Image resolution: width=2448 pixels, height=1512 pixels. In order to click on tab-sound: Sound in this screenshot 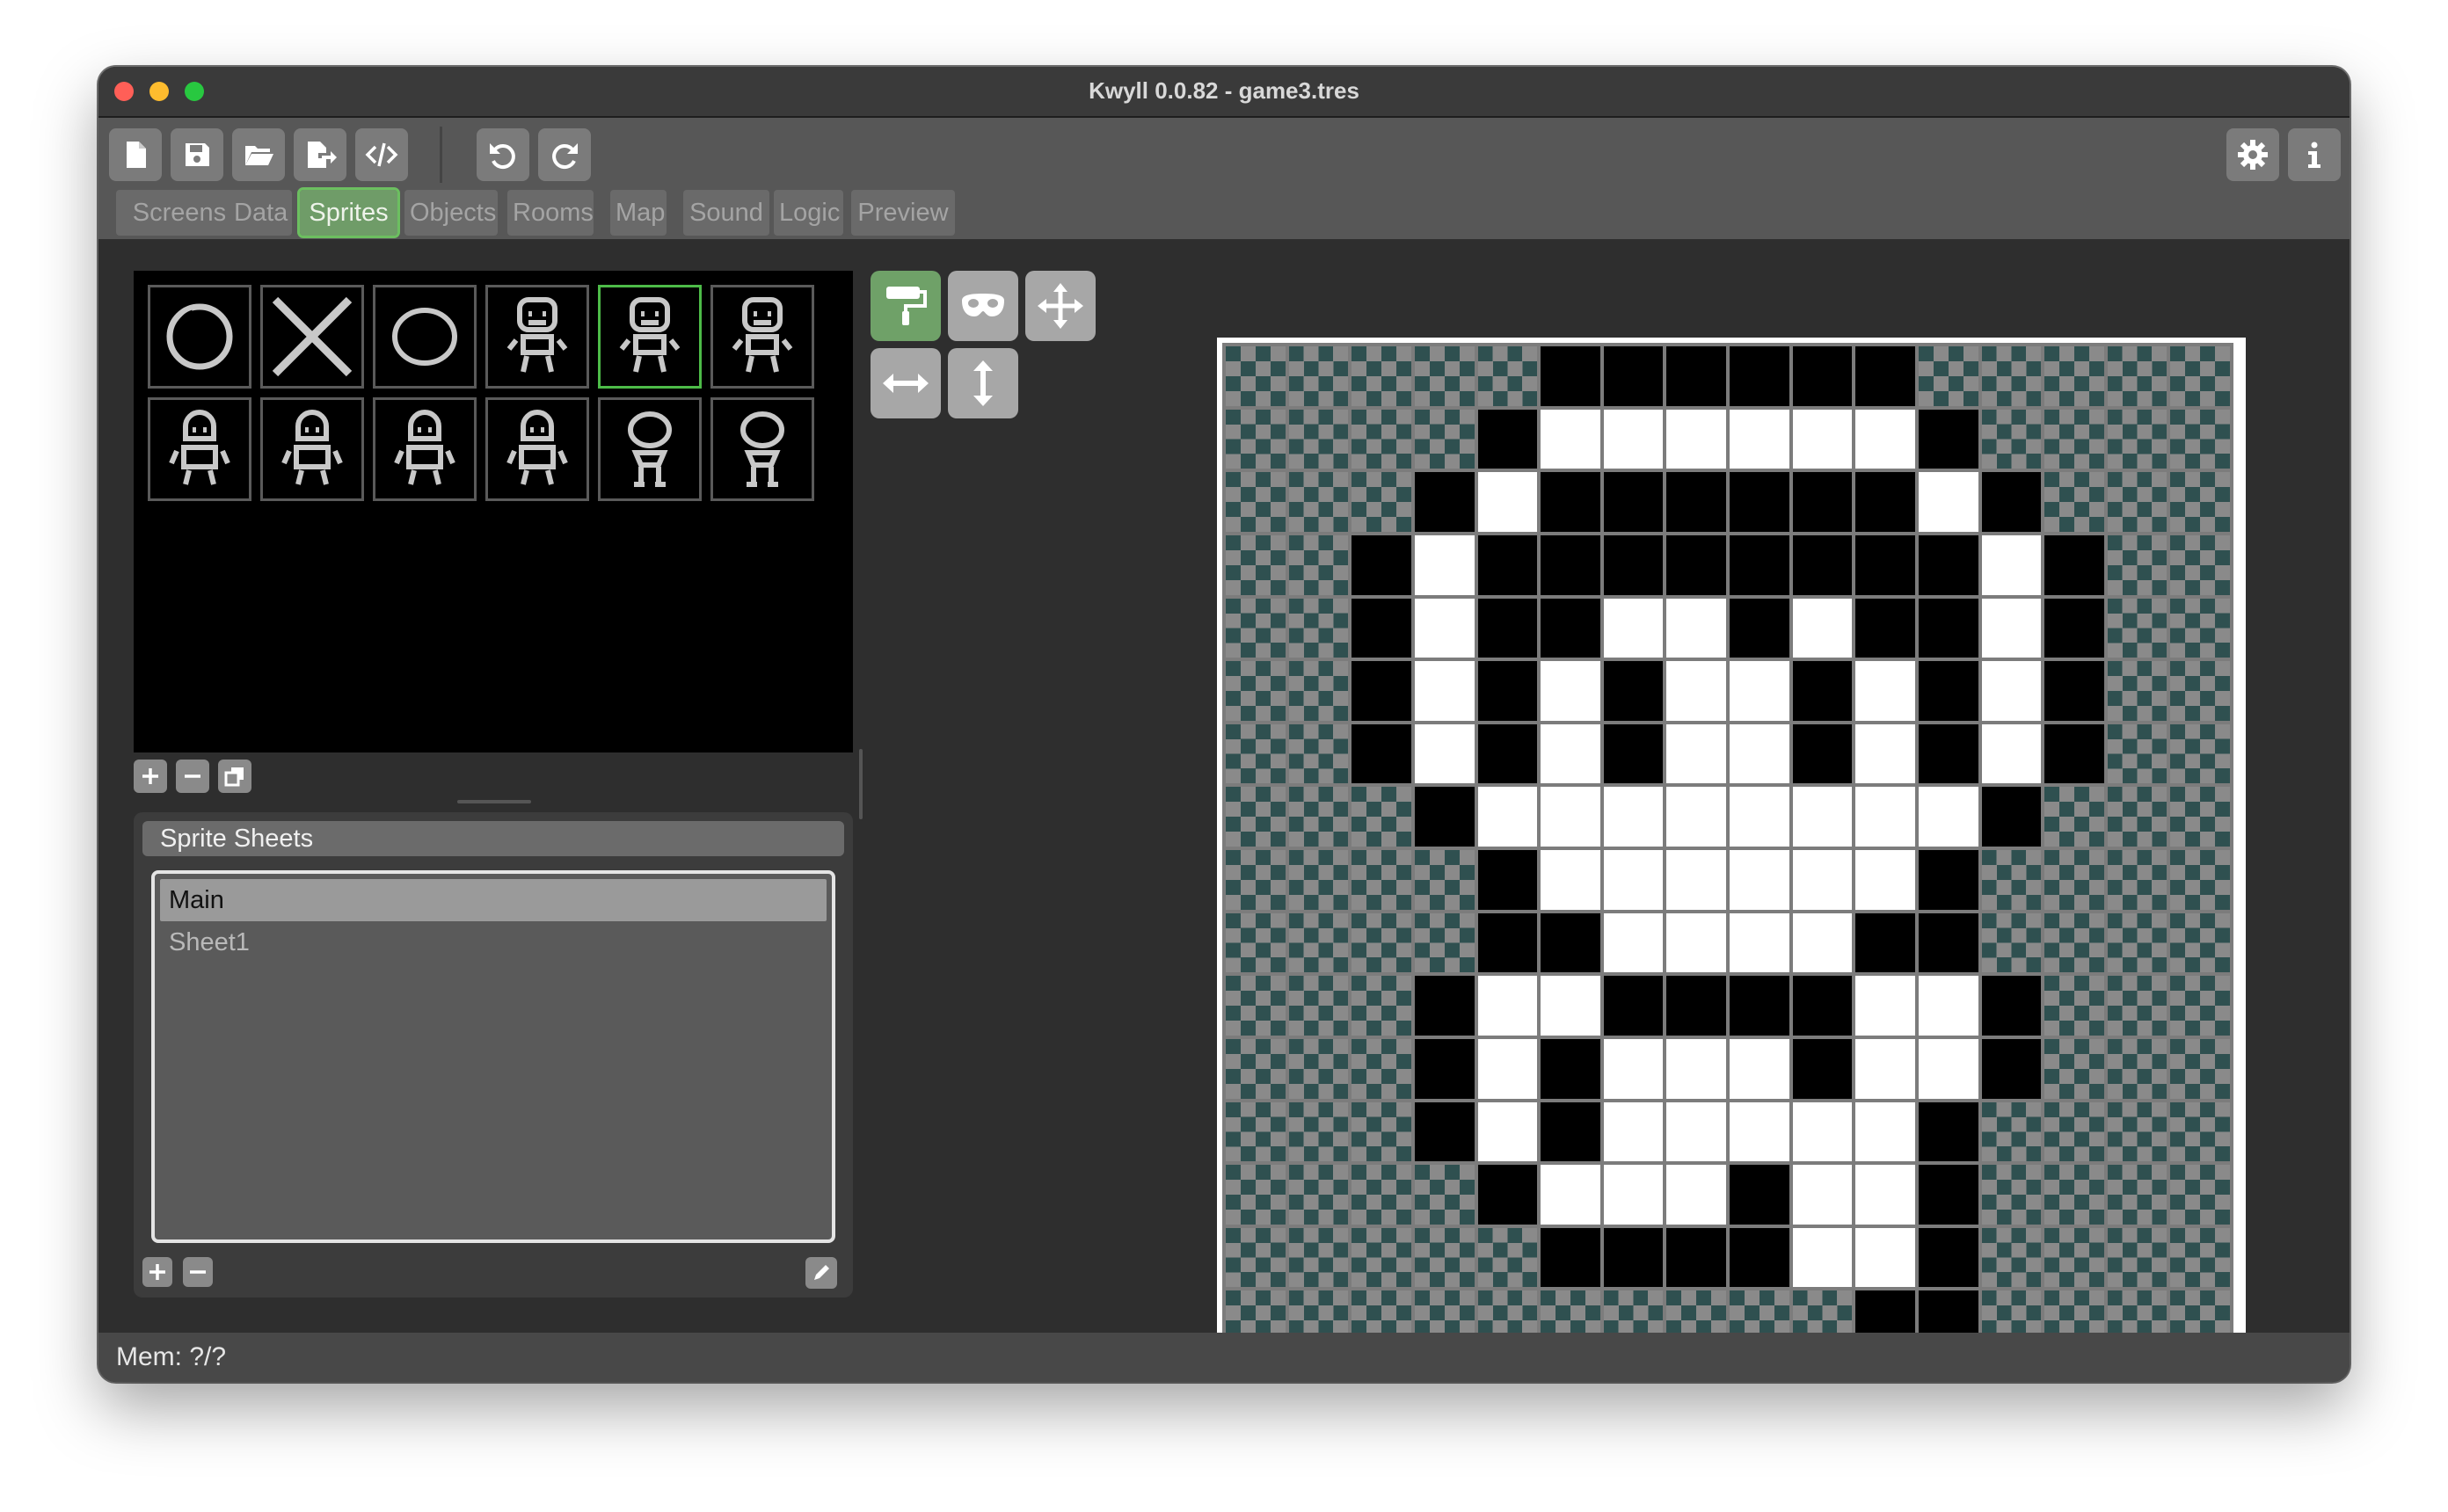, I will do `click(726, 213)`.